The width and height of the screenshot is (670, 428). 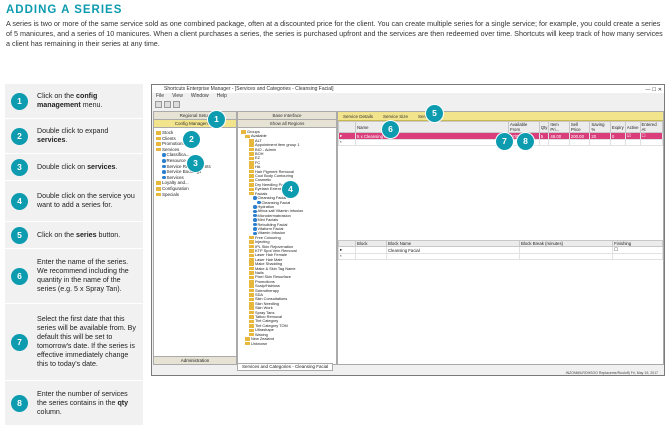 What do you see at coordinates (600, 136) in the screenshot?
I see `saving-cell: 20` at bounding box center [600, 136].